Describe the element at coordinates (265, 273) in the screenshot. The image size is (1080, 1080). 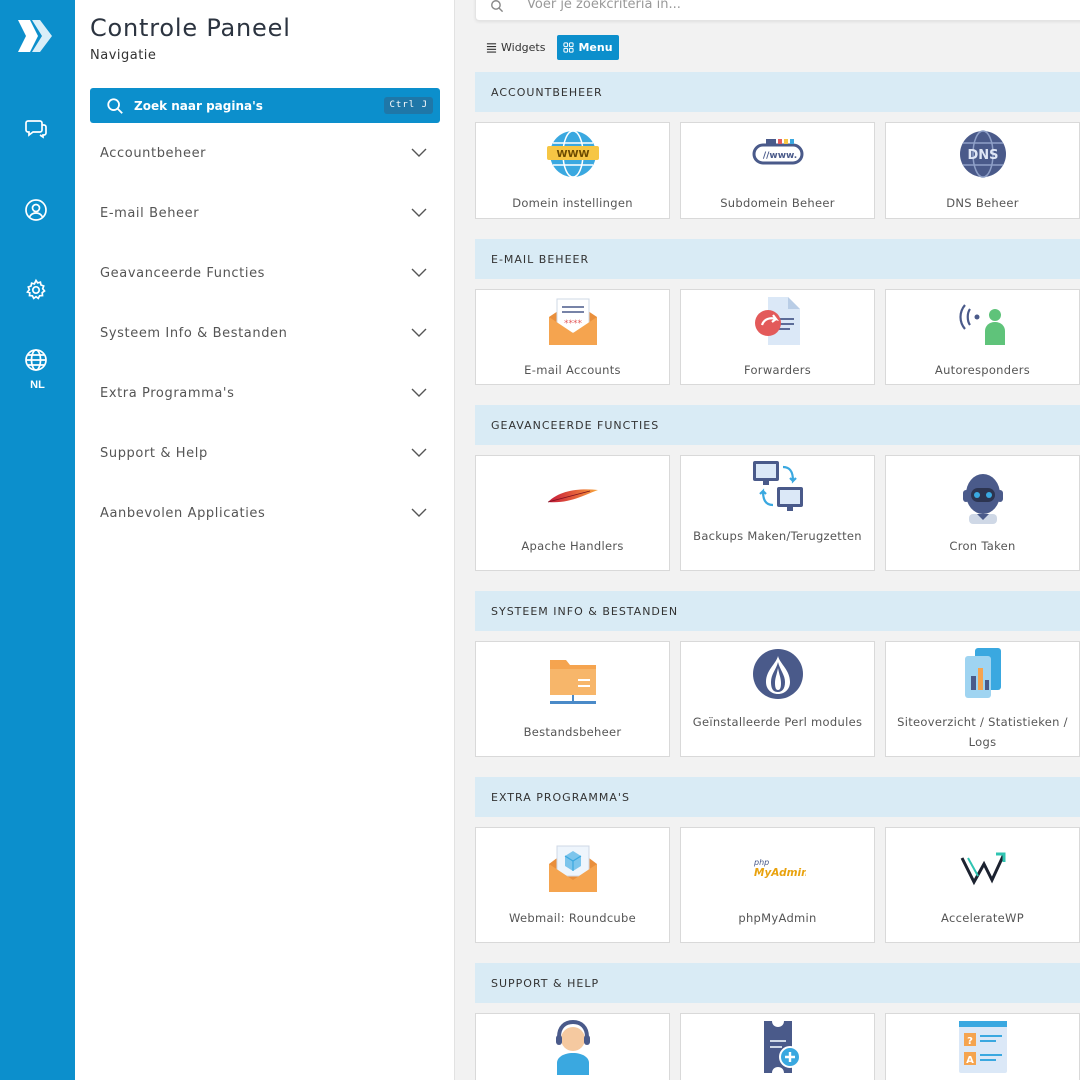
I see `nav-item-geavanceerde-functies: Geavanceerde Functies` at that location.